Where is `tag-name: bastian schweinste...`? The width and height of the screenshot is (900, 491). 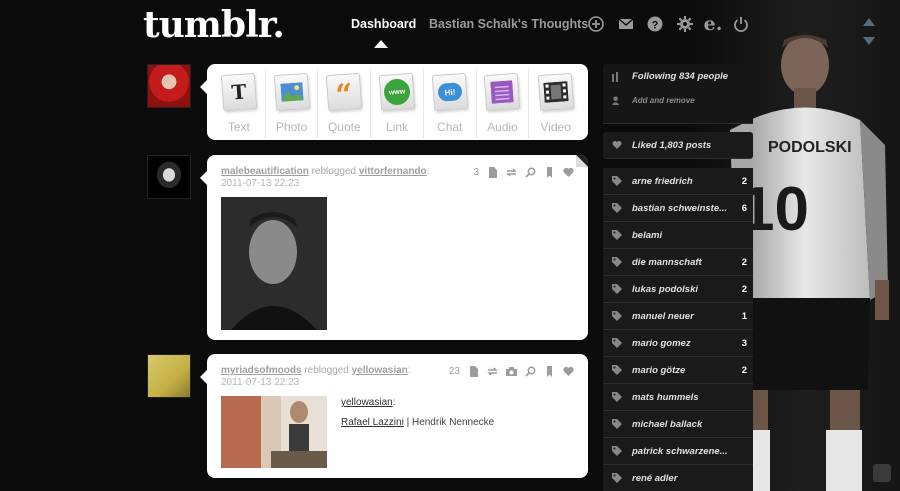
tag-name: bastian schweinste... is located at coordinates (679, 208).